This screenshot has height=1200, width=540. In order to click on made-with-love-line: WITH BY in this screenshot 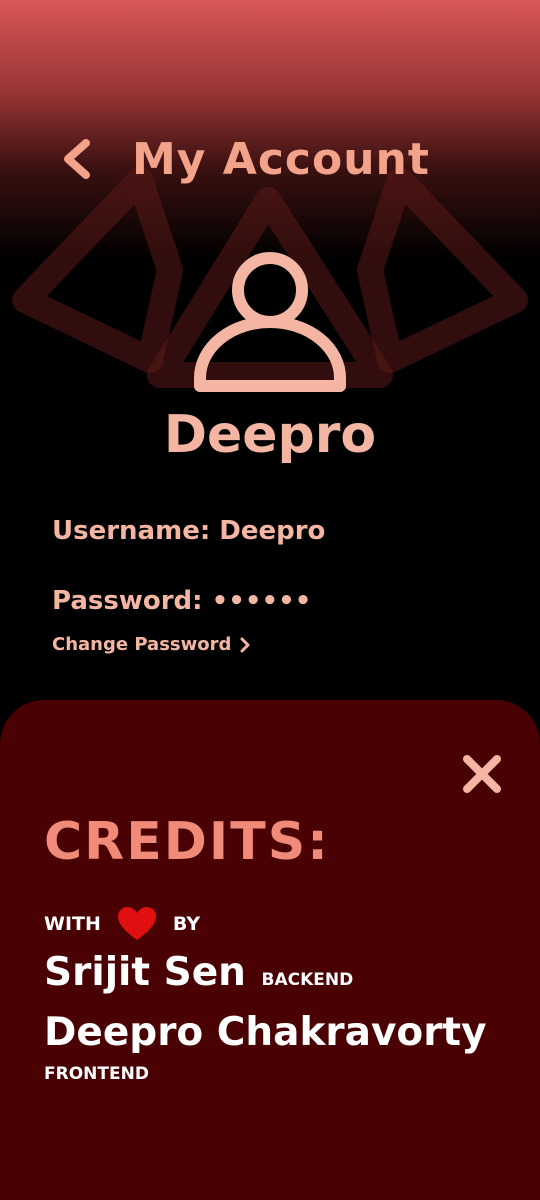, I will do `click(122, 924)`.